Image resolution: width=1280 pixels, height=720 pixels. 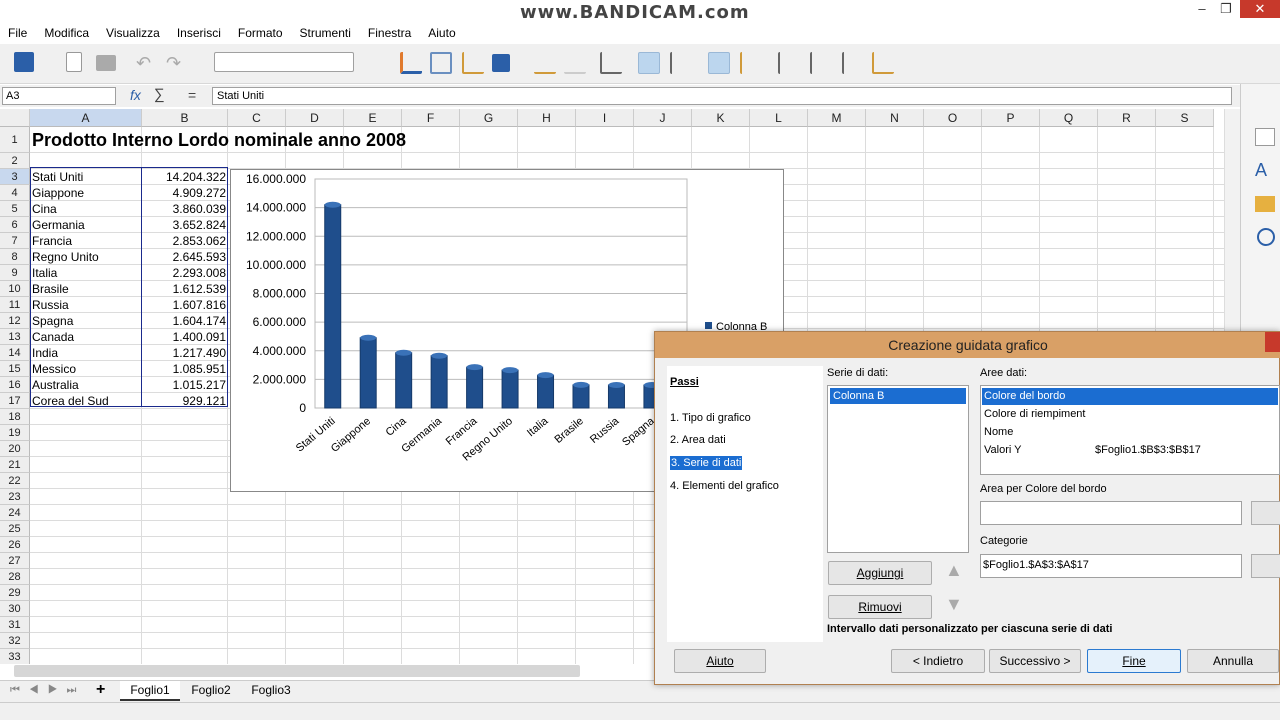 I want to click on sum-icon: ∑, so click(x=159, y=94).